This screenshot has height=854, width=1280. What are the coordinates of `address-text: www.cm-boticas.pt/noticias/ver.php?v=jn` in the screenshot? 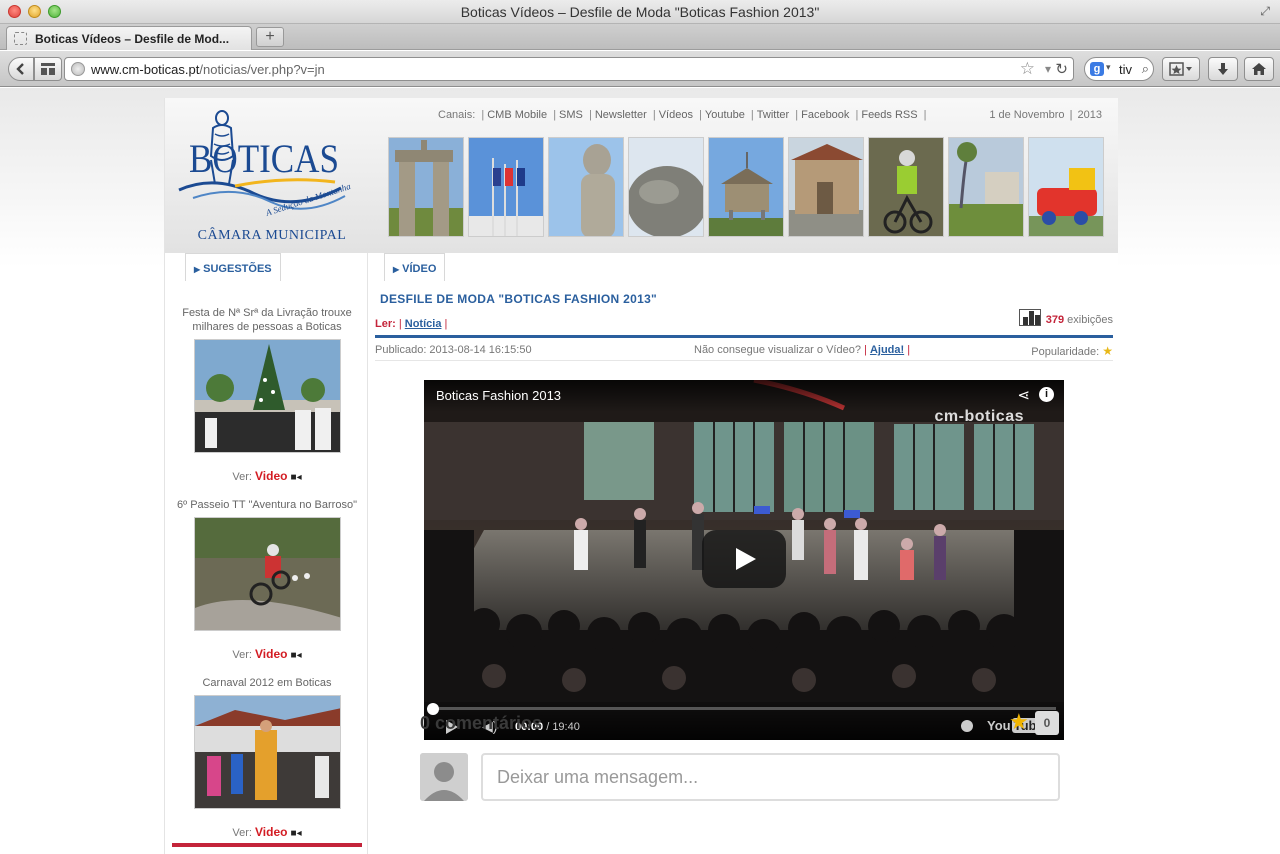 It's located at (208, 69).